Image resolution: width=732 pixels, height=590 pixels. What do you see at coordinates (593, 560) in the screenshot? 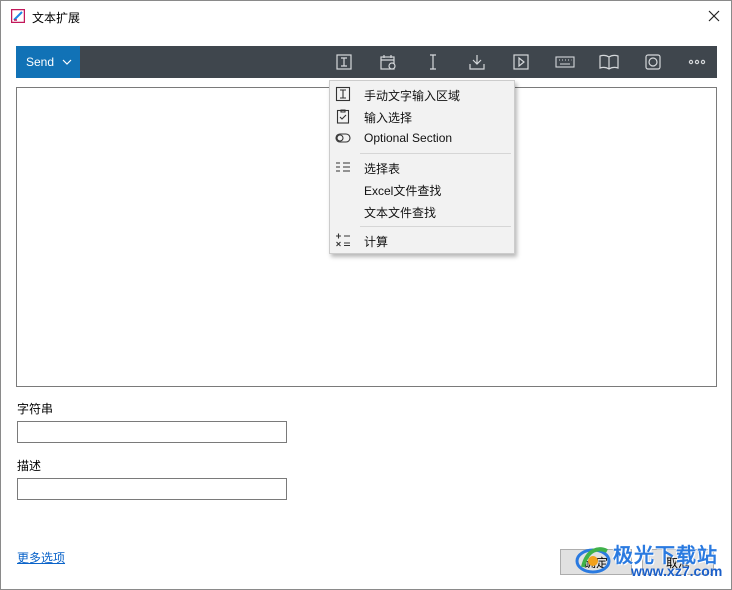
I see `watermark-logo-icon` at bounding box center [593, 560].